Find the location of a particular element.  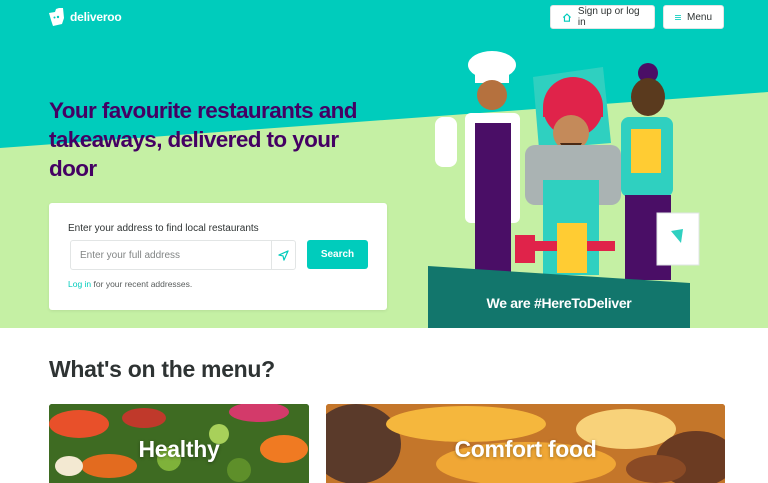

menu-button: Menu is located at coordinates (693, 17).